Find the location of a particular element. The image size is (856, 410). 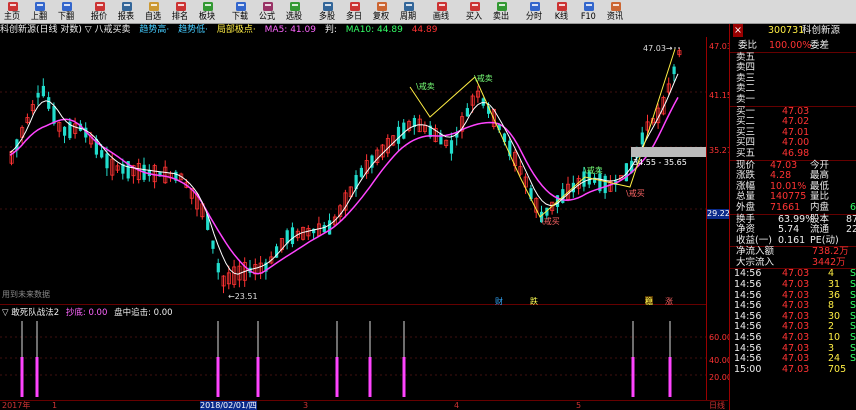

bid-price: 46.98 is located at coordinates (796, 153).